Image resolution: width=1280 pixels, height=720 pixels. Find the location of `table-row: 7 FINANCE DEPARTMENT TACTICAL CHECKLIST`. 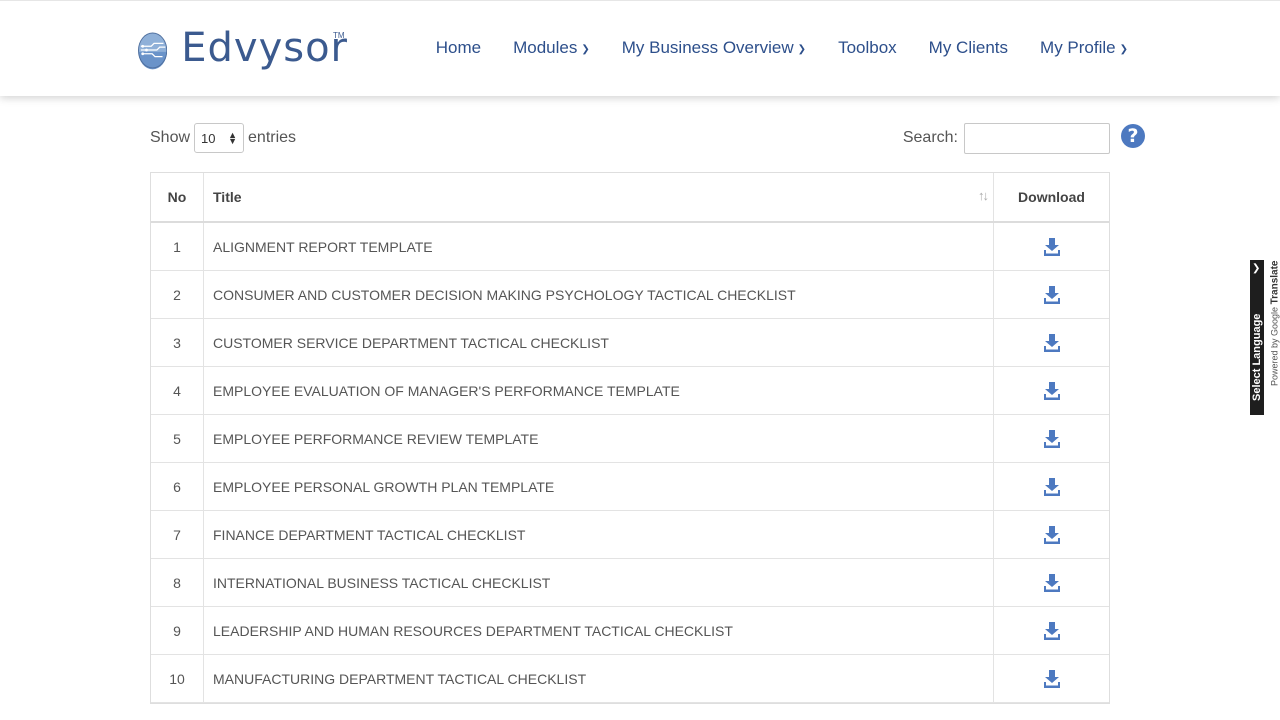

table-row: 7 FINANCE DEPARTMENT TACTICAL CHECKLIST is located at coordinates (630, 535).